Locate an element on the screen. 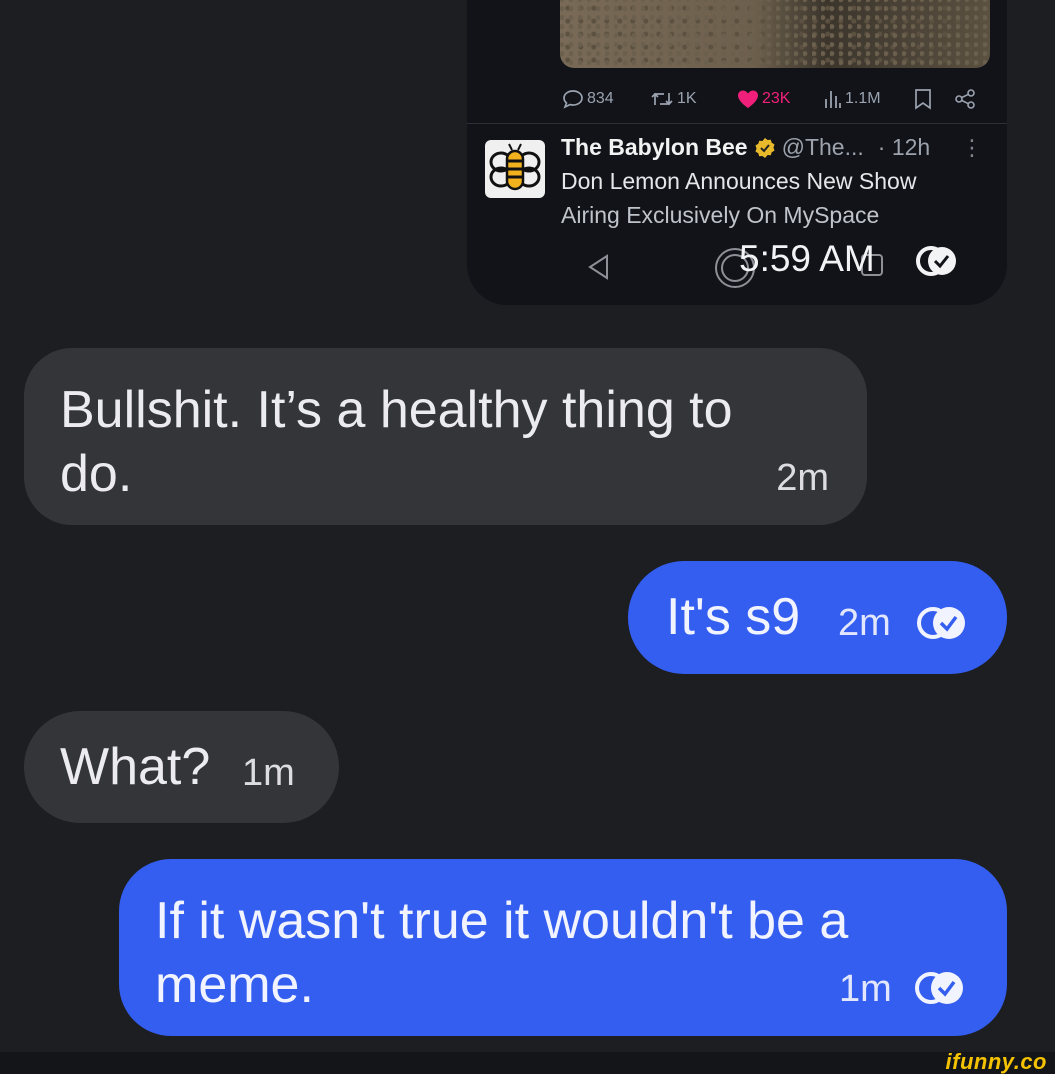 The image size is (1055, 1074). tweet-text-line-1: Don Lemon Announces New Show is located at coordinates (739, 181).